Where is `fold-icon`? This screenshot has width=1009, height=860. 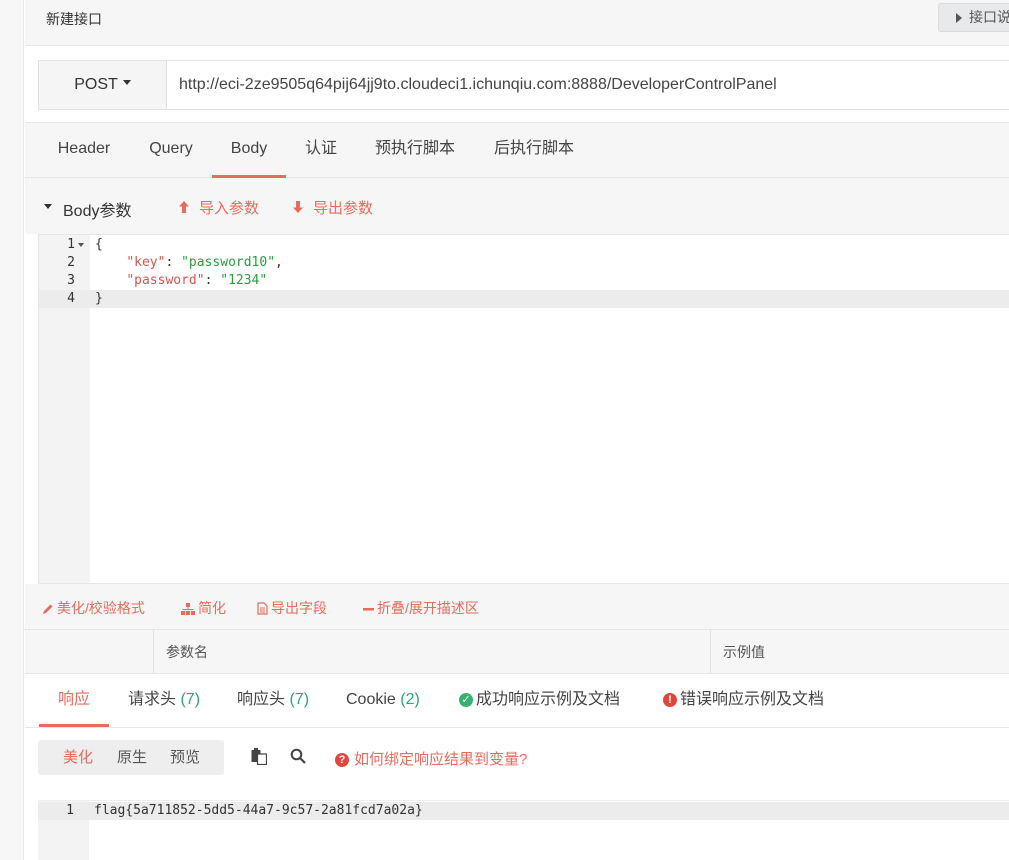
fold-icon is located at coordinates (81, 245).